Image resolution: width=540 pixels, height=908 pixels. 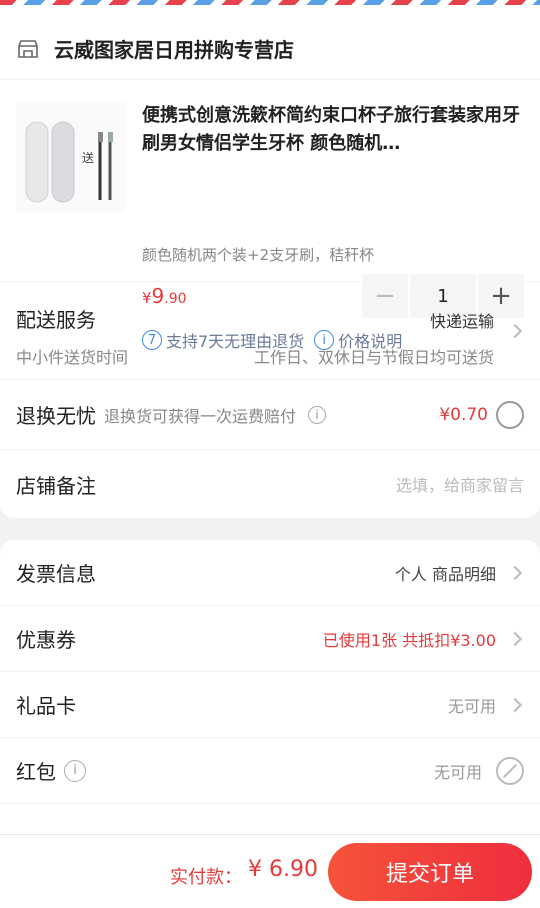 I want to click on svg-text: 送, so click(x=88, y=157).